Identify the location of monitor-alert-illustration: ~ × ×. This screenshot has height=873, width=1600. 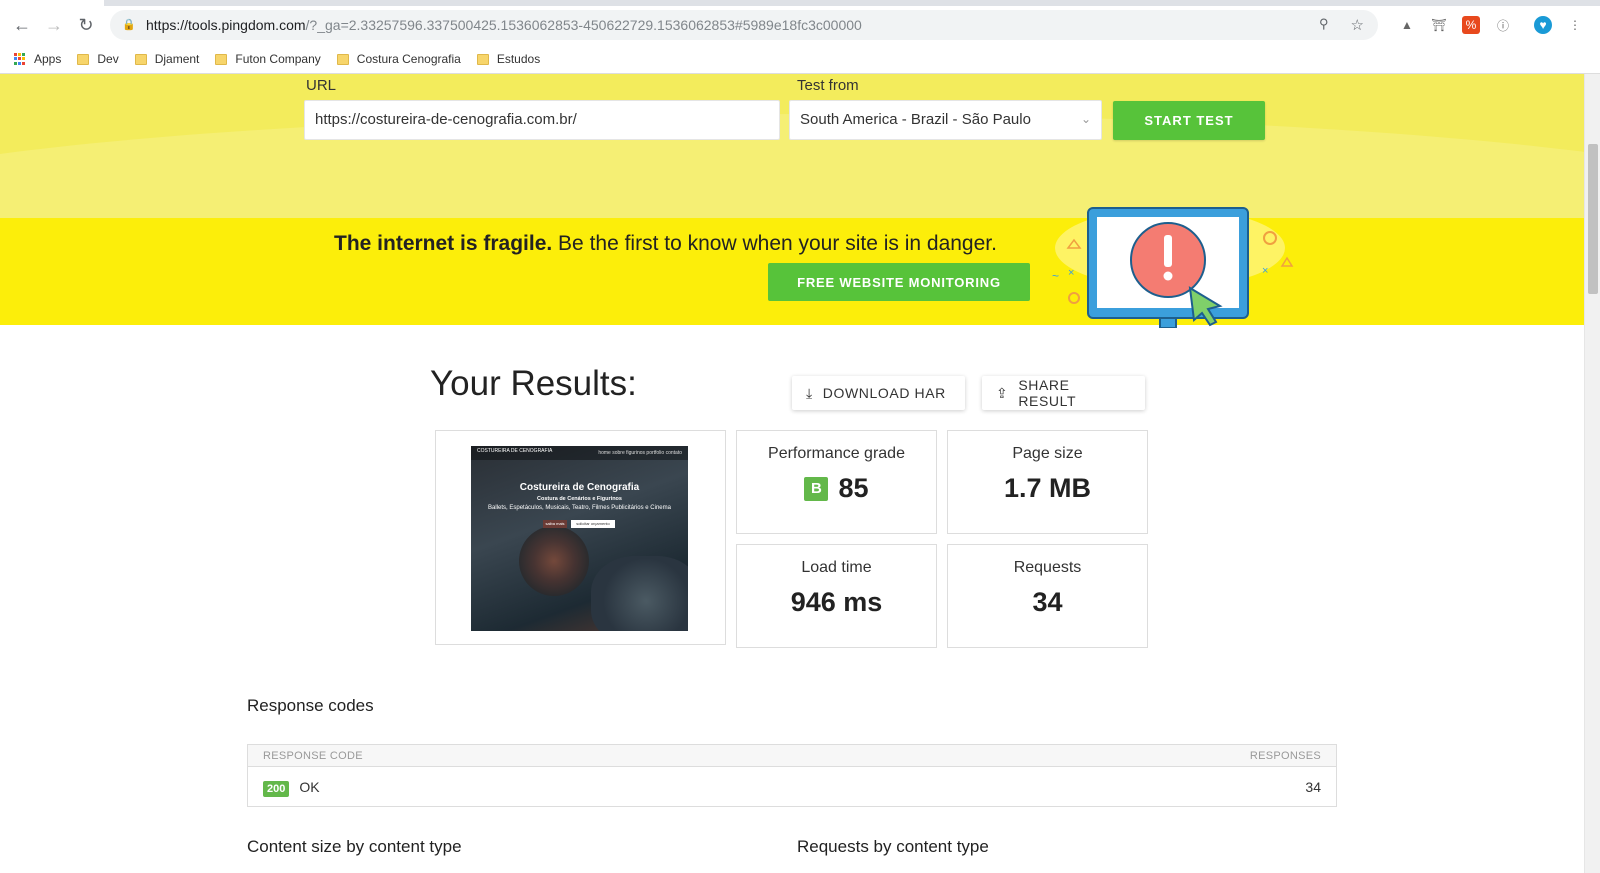
(1173, 267).